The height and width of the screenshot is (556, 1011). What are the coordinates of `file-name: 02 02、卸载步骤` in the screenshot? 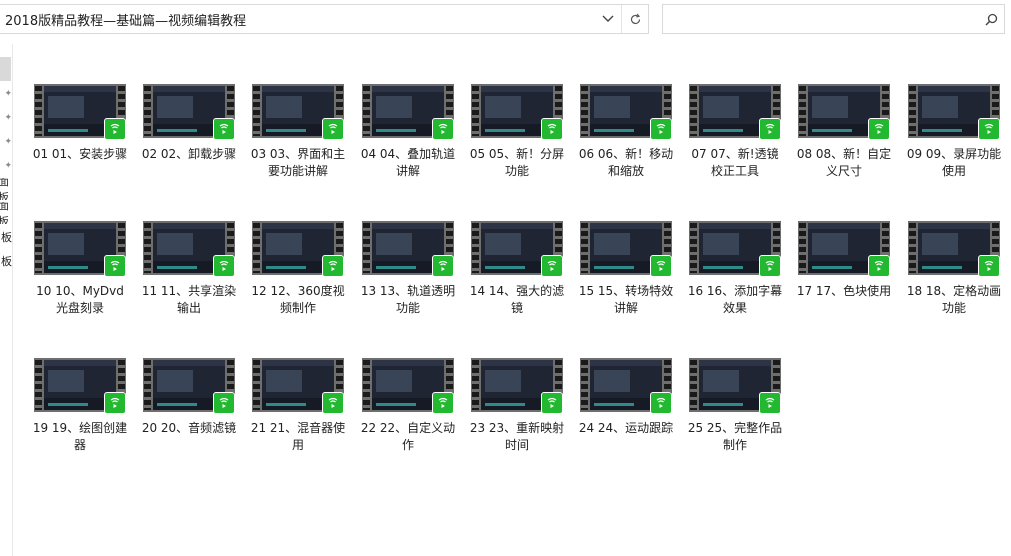 It's located at (189, 154).